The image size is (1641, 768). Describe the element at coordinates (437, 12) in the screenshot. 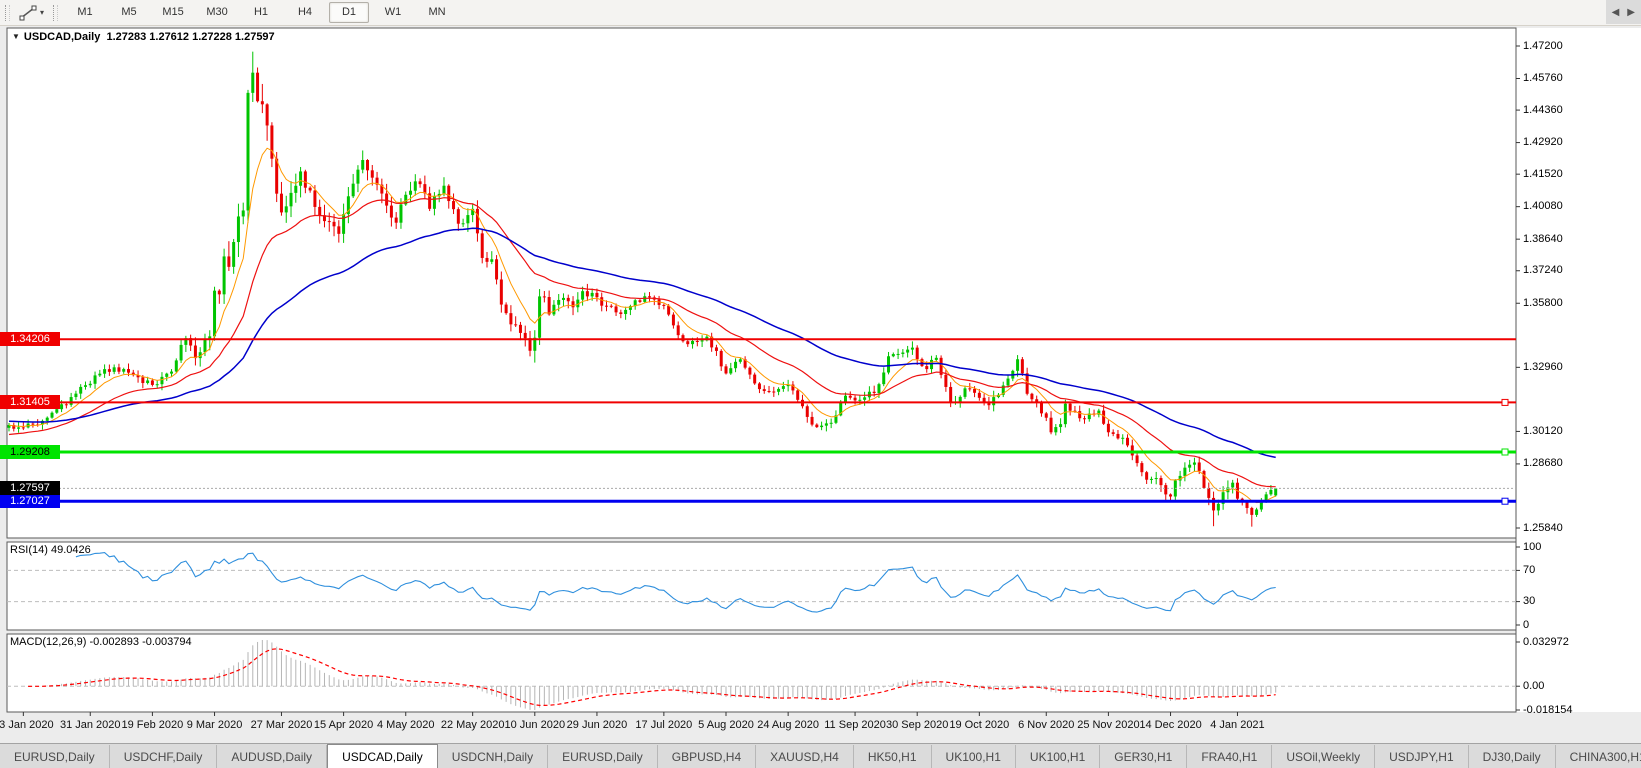

I see `timeframe-button-mn: MN` at that location.